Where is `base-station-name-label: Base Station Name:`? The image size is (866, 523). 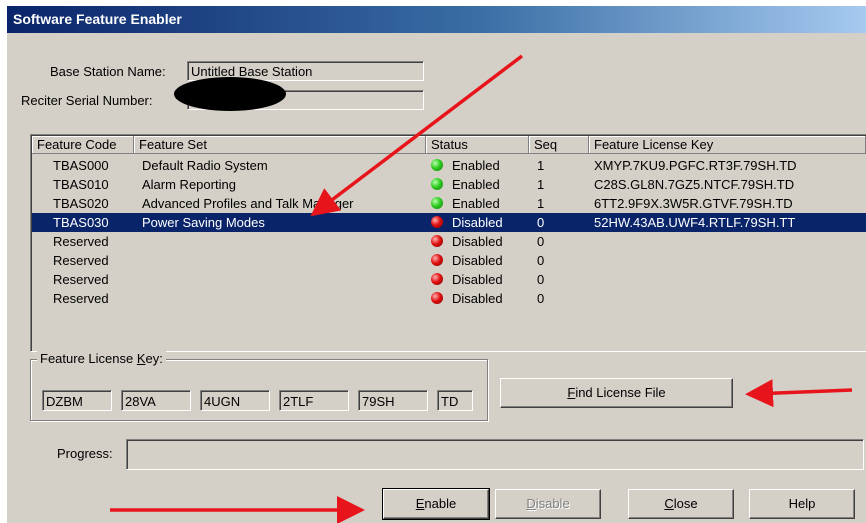
base-station-name-label: Base Station Name: is located at coordinates (108, 71).